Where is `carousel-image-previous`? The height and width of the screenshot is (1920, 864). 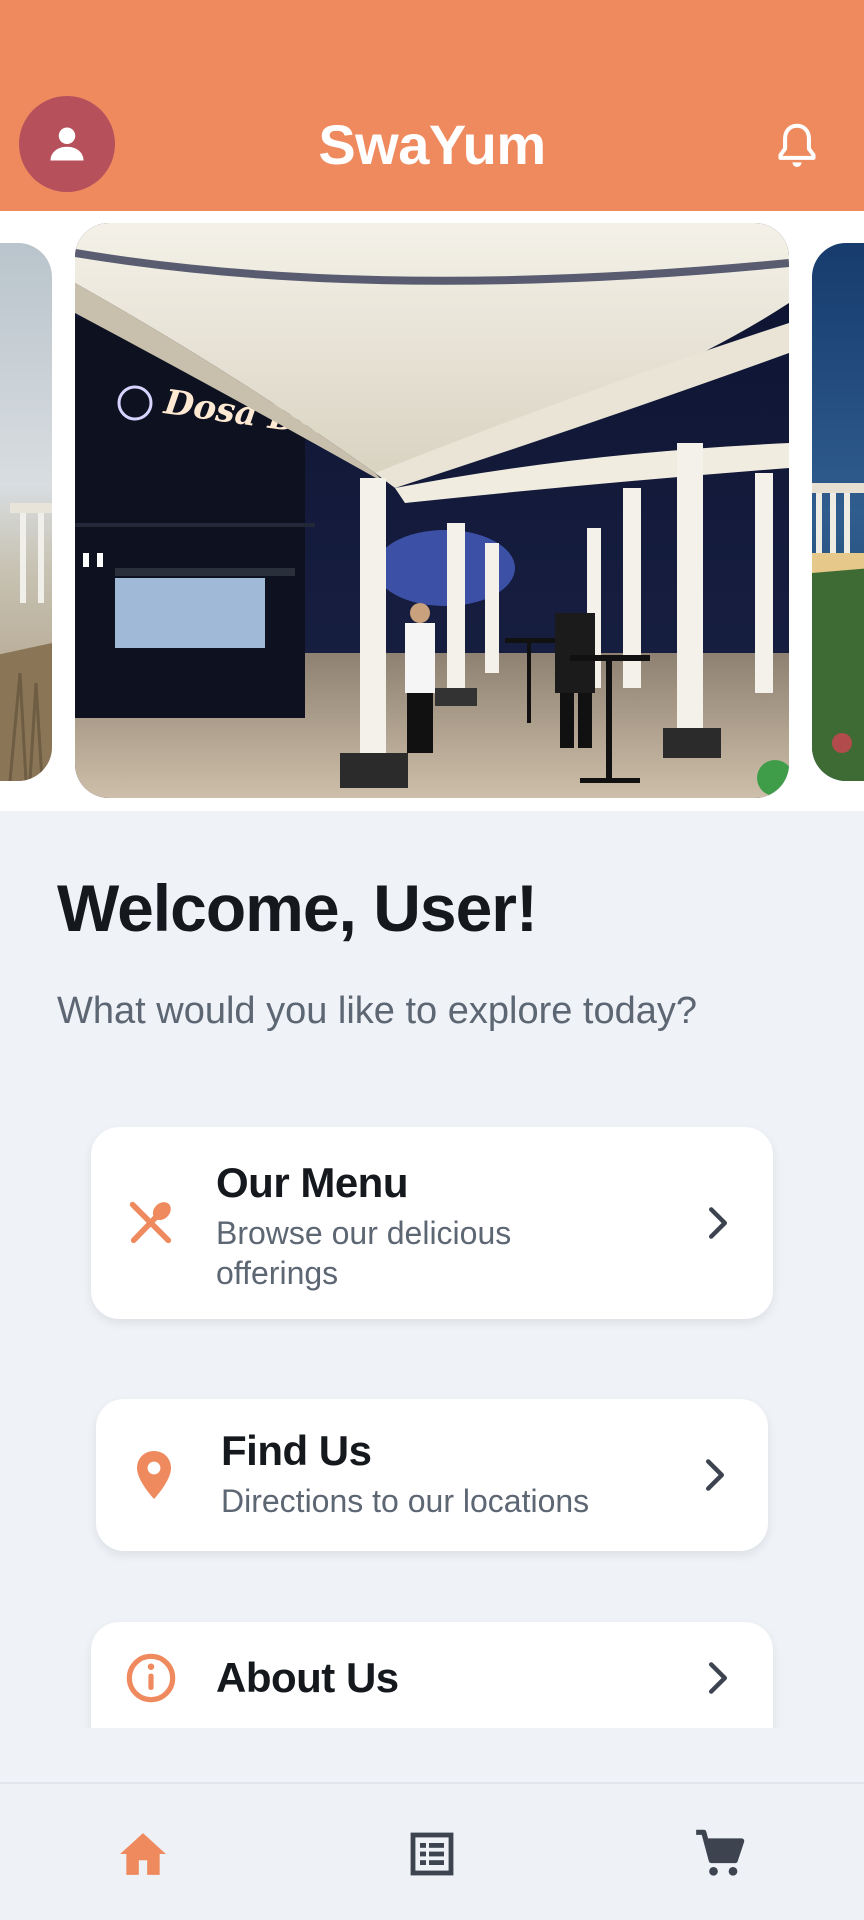
carousel-image-previous is located at coordinates (26, 512).